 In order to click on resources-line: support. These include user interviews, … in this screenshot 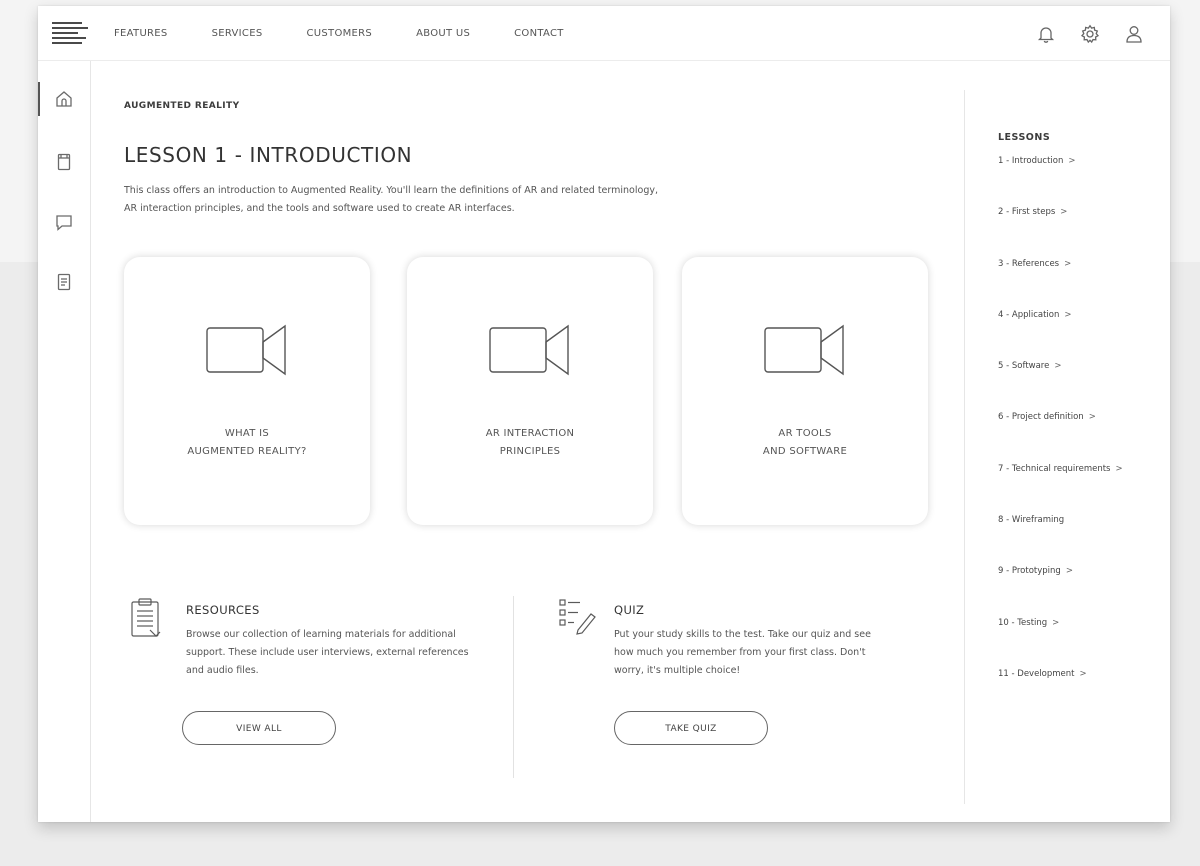, I will do `click(327, 652)`.